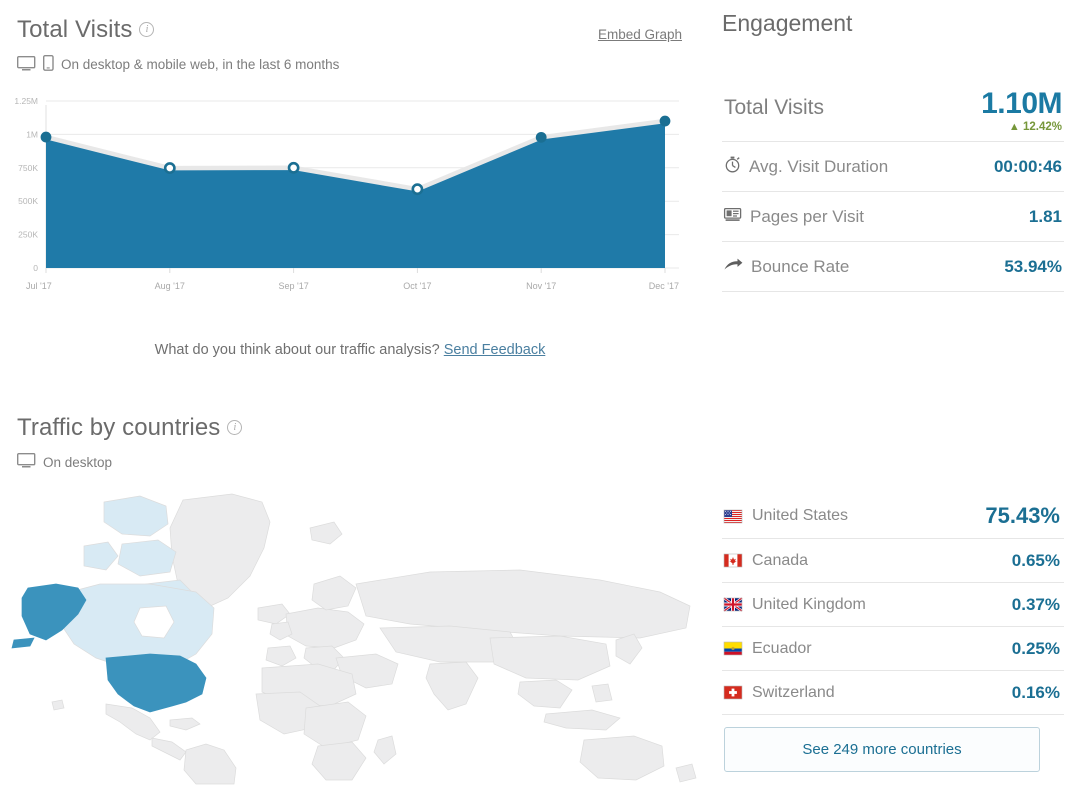 This screenshot has width=1084, height=788. Describe the element at coordinates (893, 113) in the screenshot. I see `engagement-row-total-visits: Total Visits 1.10M ▲ 12.42%` at that location.